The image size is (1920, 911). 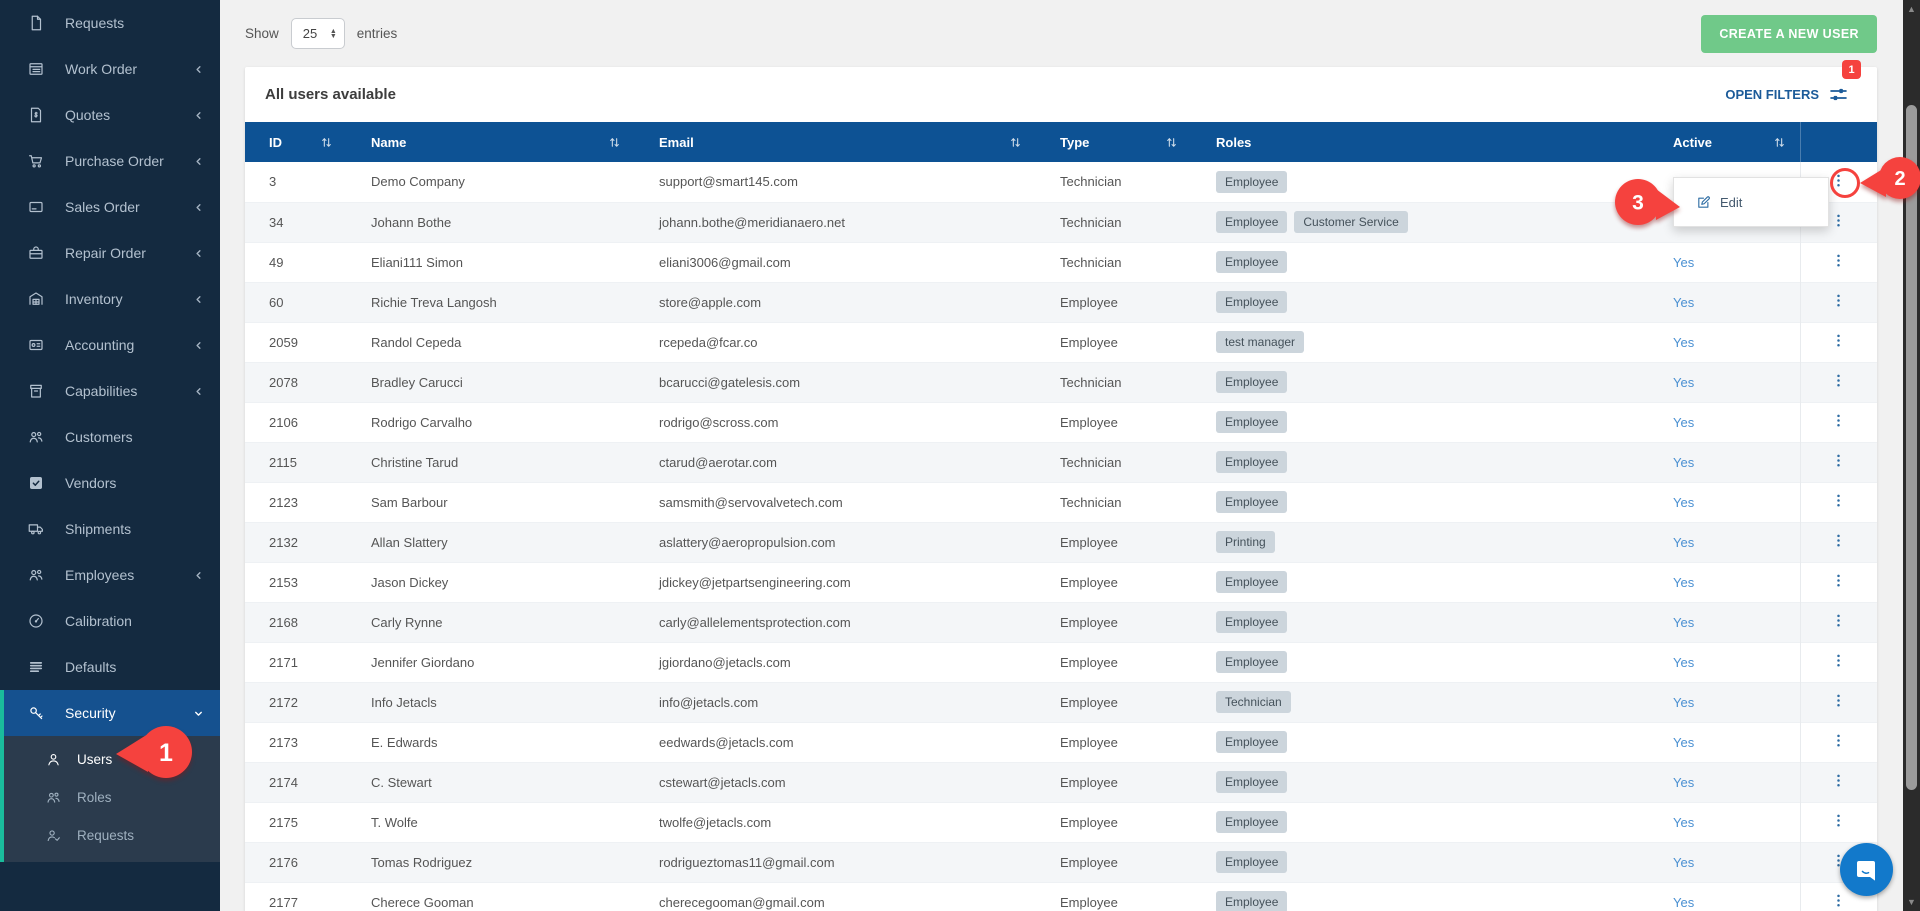 What do you see at coordinates (296, 621) in the screenshot?
I see `cell-id: 2168` at bounding box center [296, 621].